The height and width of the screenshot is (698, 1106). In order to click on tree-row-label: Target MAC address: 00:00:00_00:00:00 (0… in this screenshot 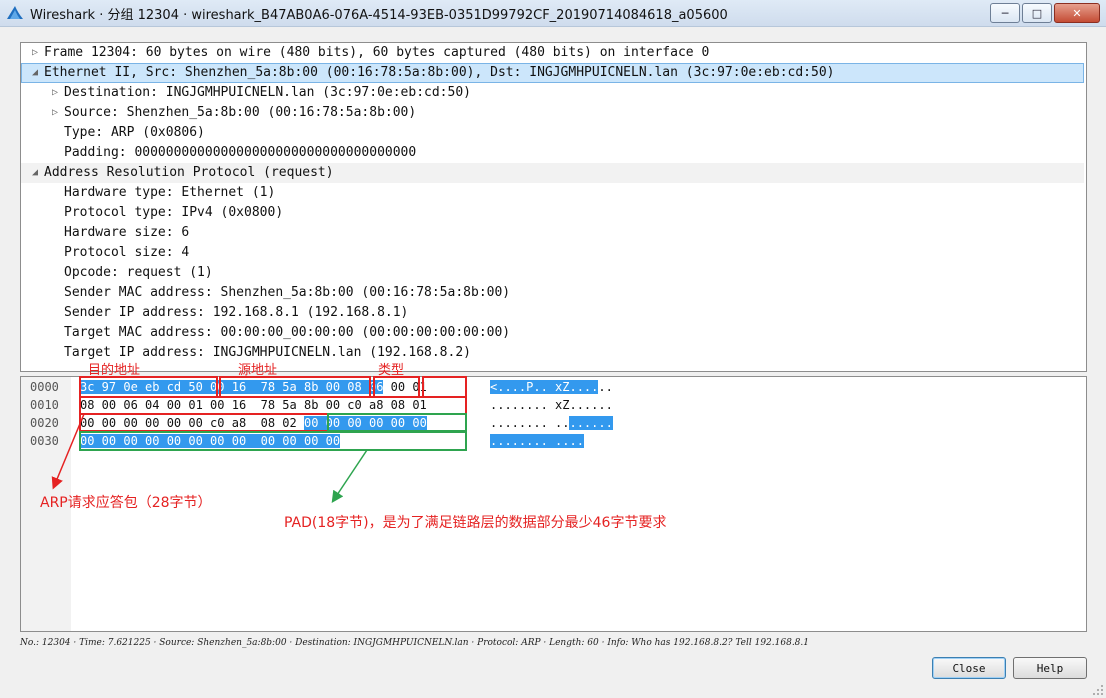, I will do `click(287, 332)`.